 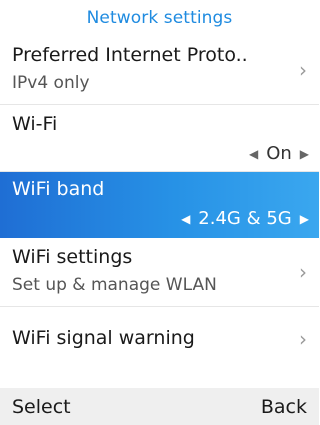 What do you see at coordinates (41, 407) in the screenshot?
I see `select-softkey: Select` at bounding box center [41, 407].